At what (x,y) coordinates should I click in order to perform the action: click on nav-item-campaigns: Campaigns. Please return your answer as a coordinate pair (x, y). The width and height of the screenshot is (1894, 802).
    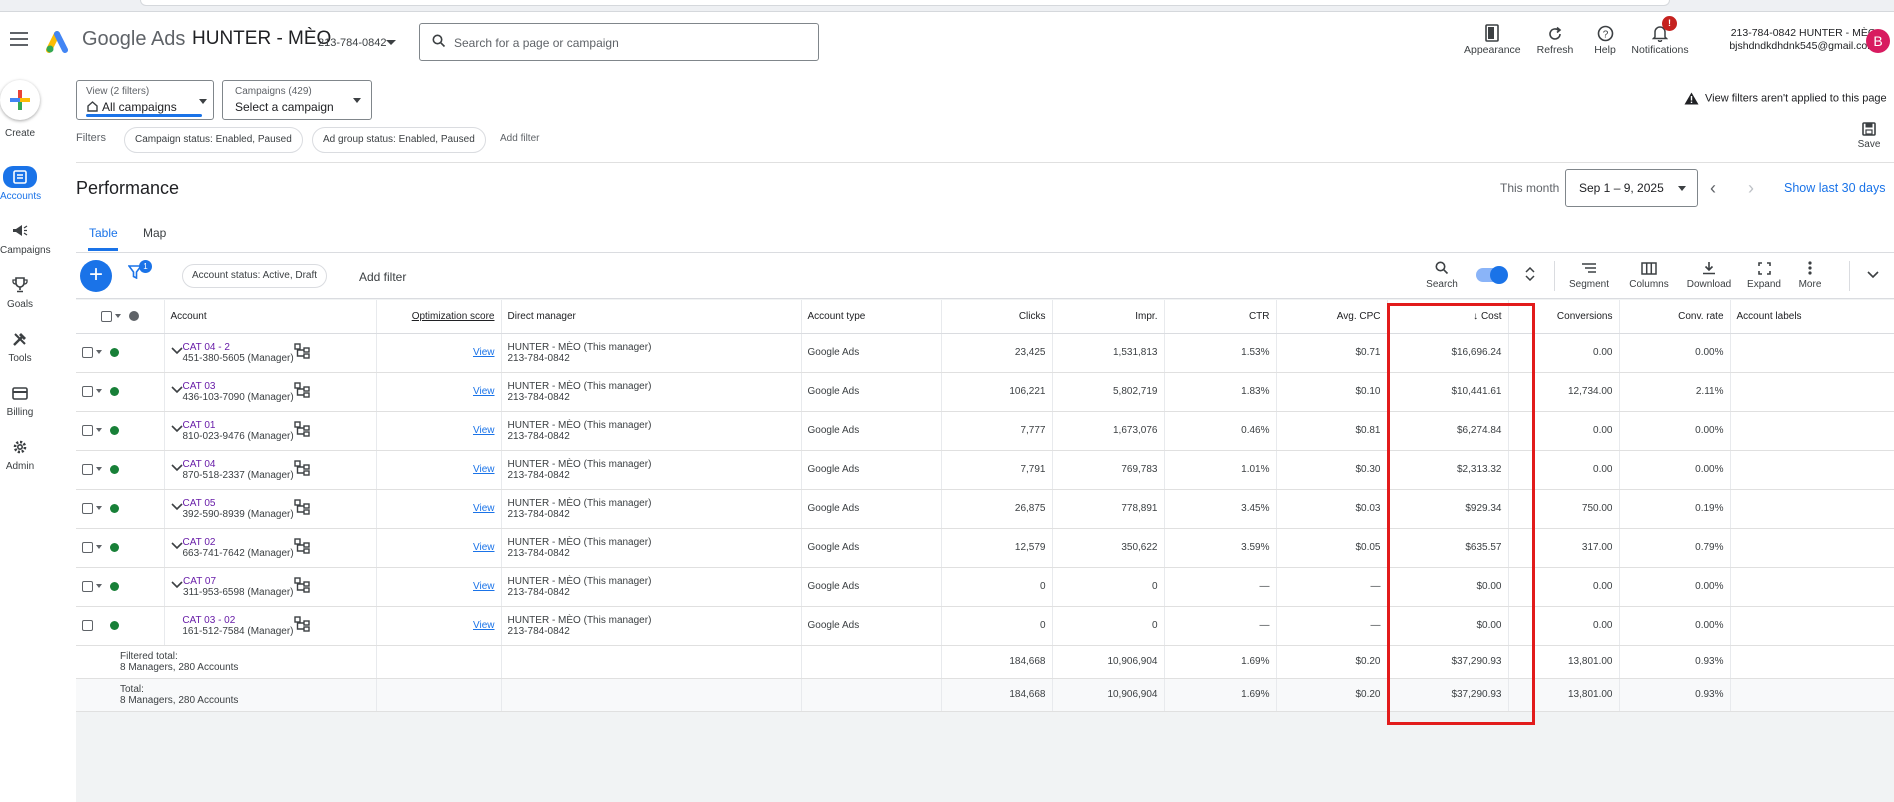
    Looking at the image, I should click on (25, 238).